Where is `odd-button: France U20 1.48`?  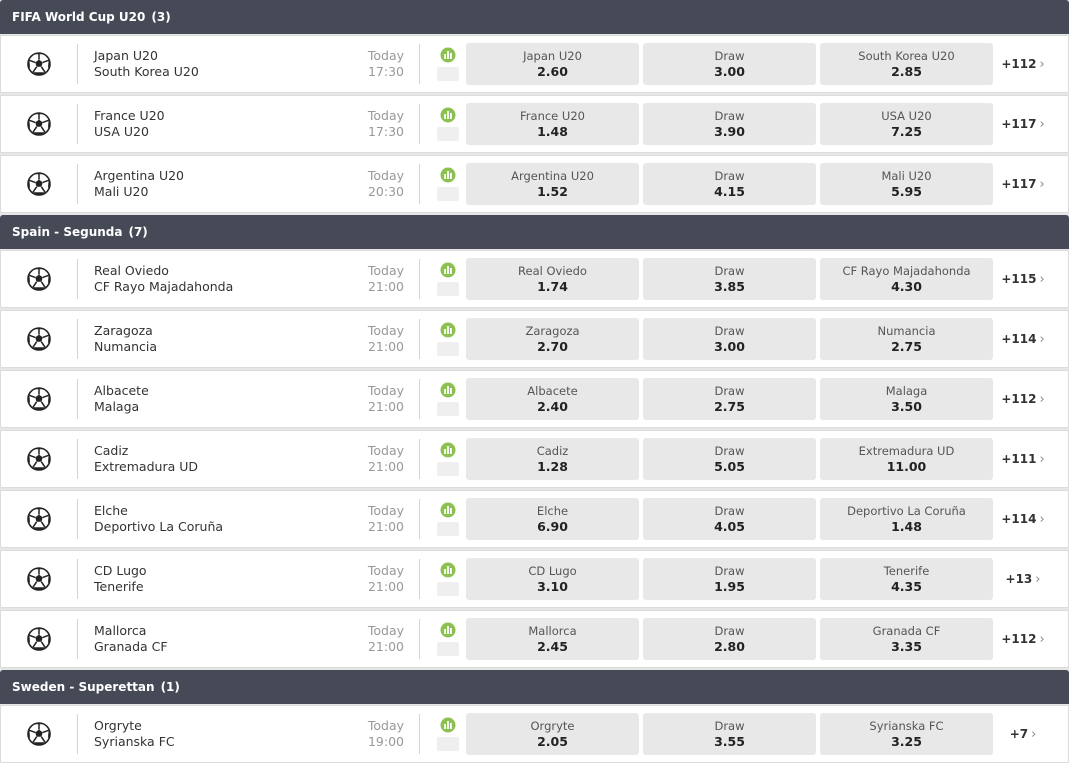 odd-button: France U20 1.48 is located at coordinates (552, 124).